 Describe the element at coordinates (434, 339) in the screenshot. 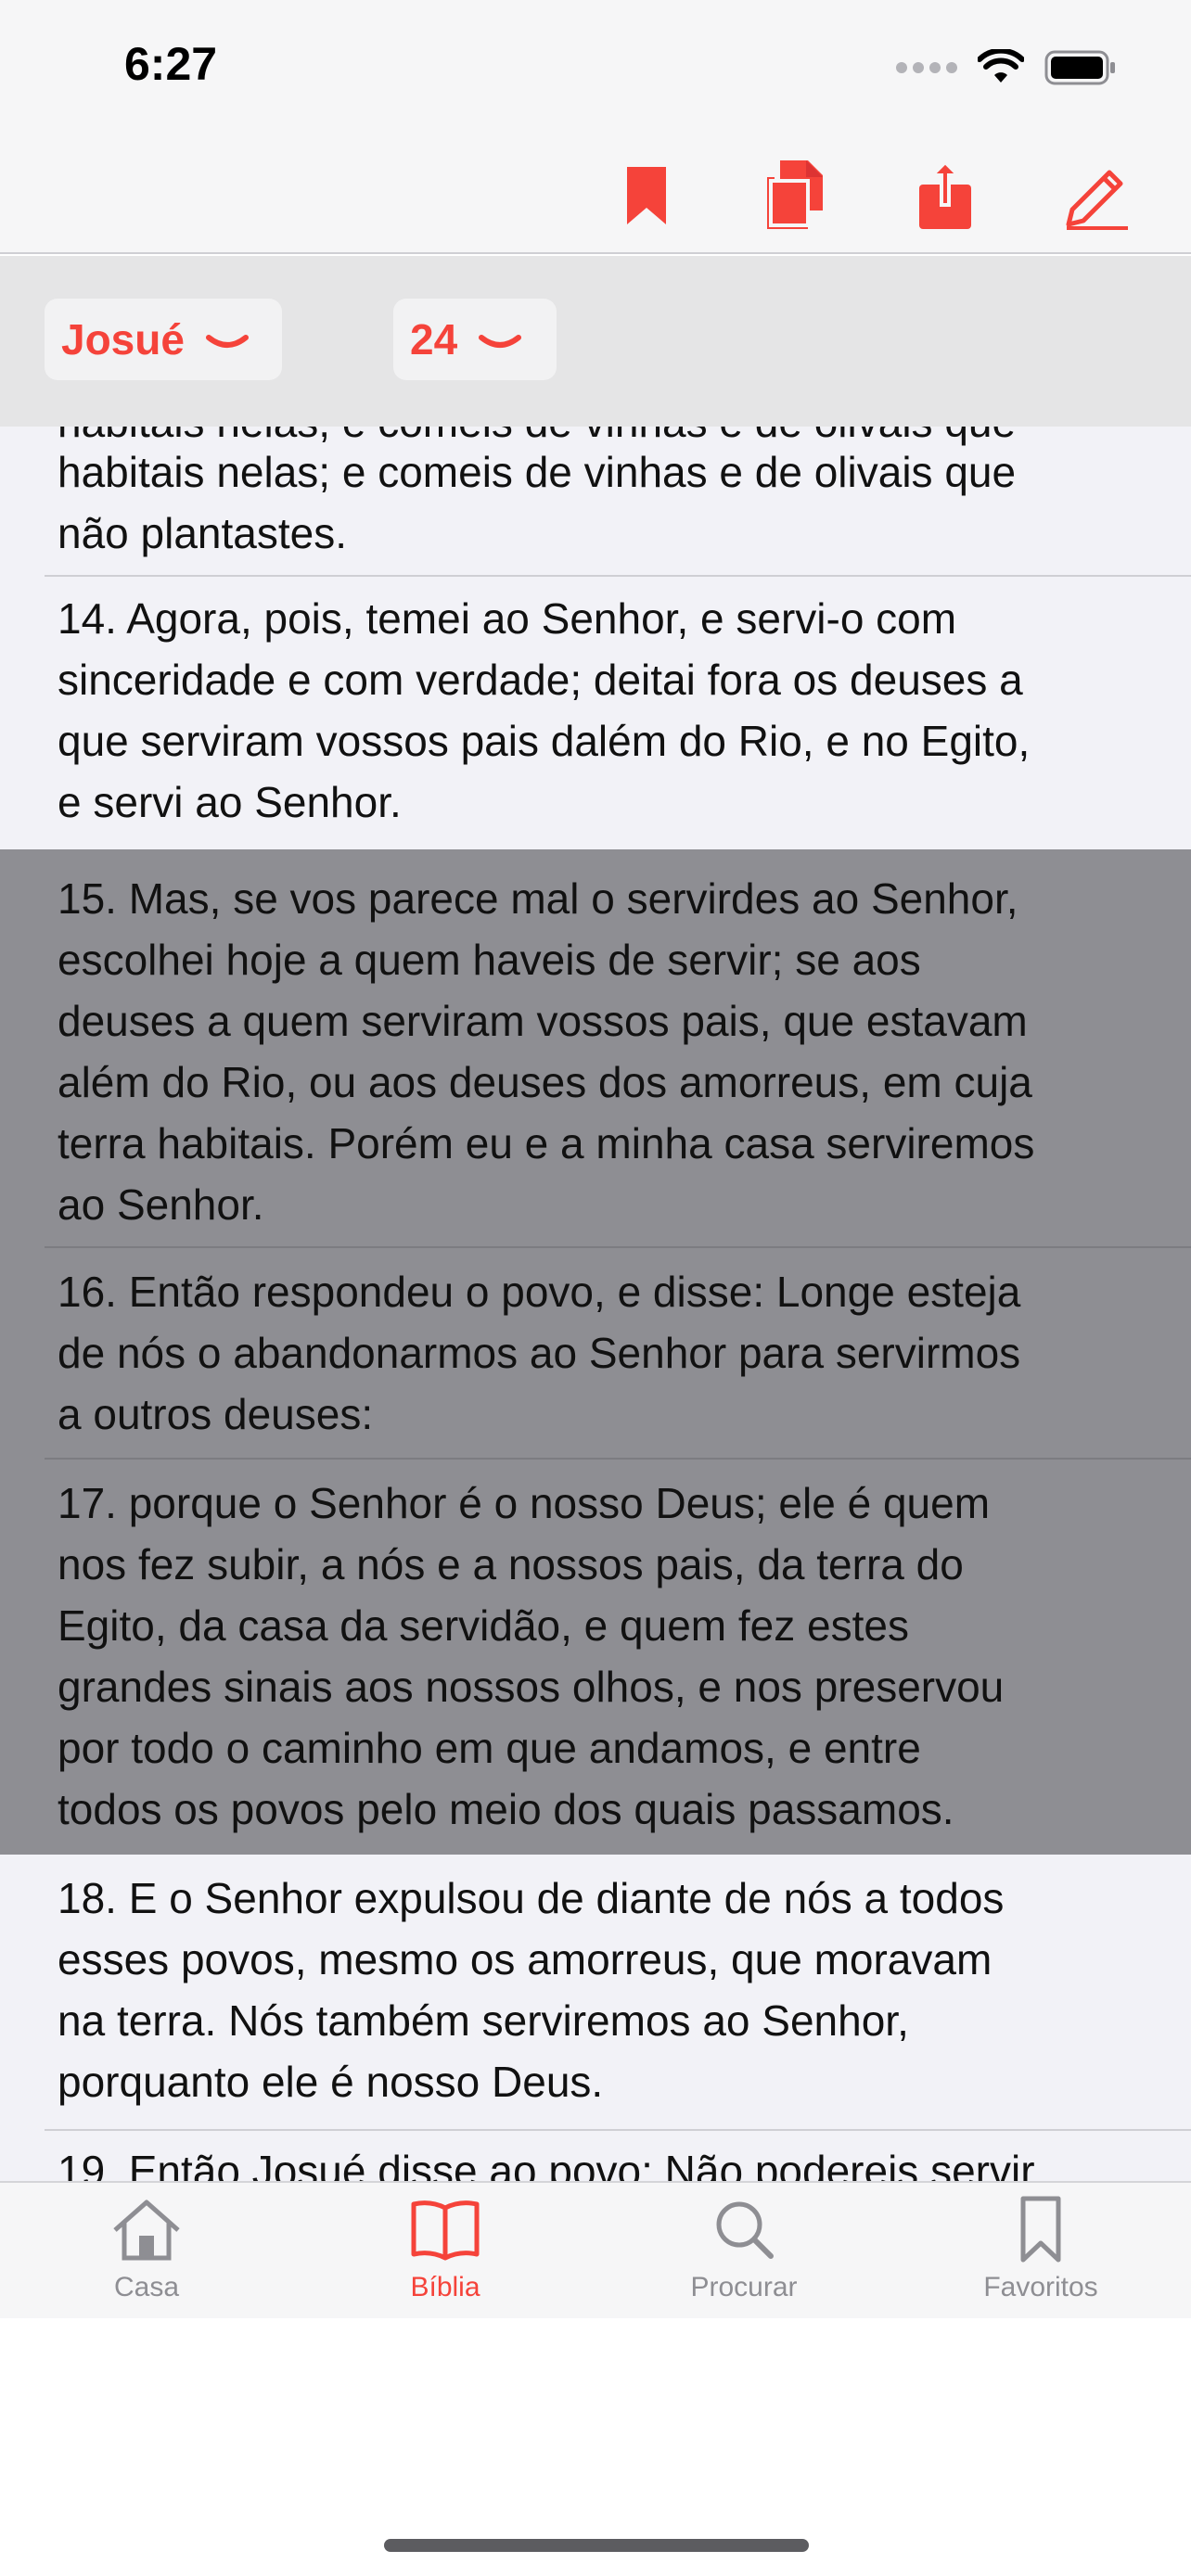

I see `chapter-selector-label: 24` at that location.